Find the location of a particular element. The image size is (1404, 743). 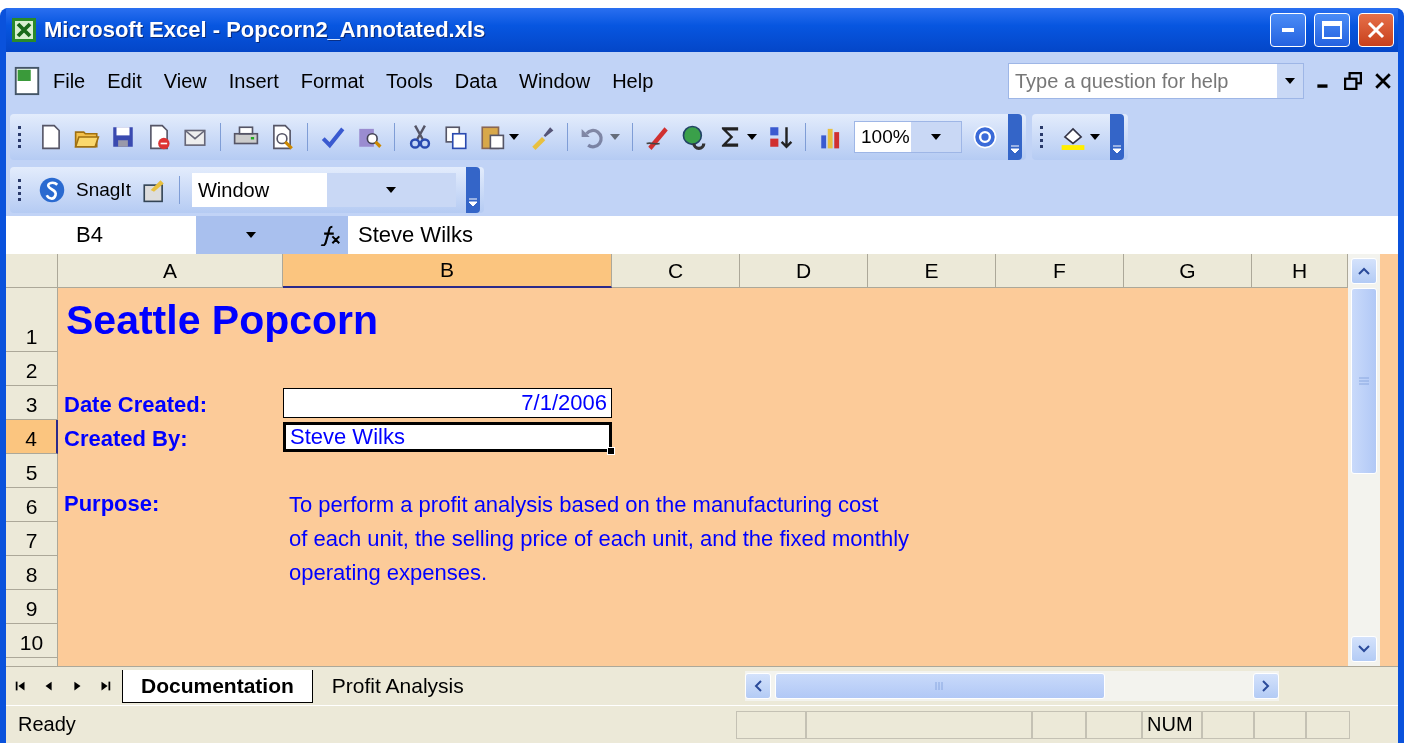

capture-settings-icon is located at coordinates (153, 190).